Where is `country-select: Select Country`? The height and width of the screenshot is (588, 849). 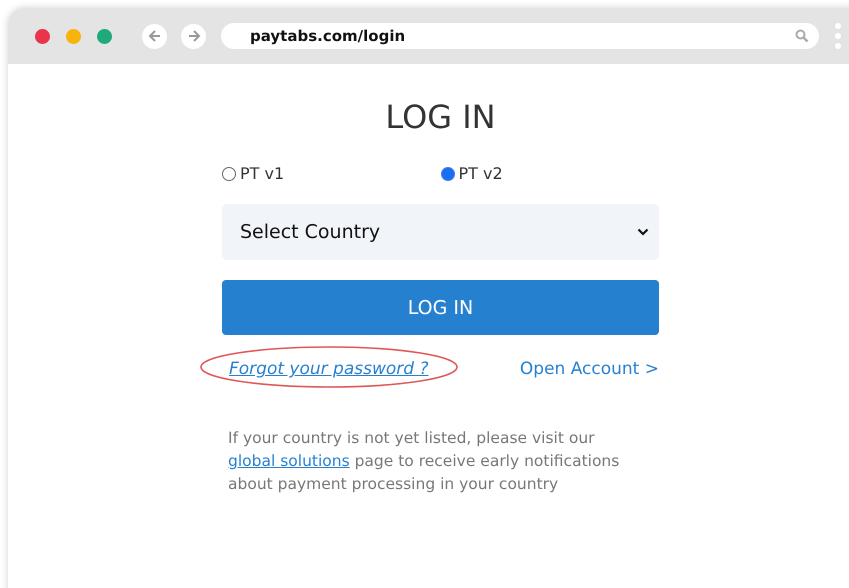
country-select: Select Country is located at coordinates (440, 232).